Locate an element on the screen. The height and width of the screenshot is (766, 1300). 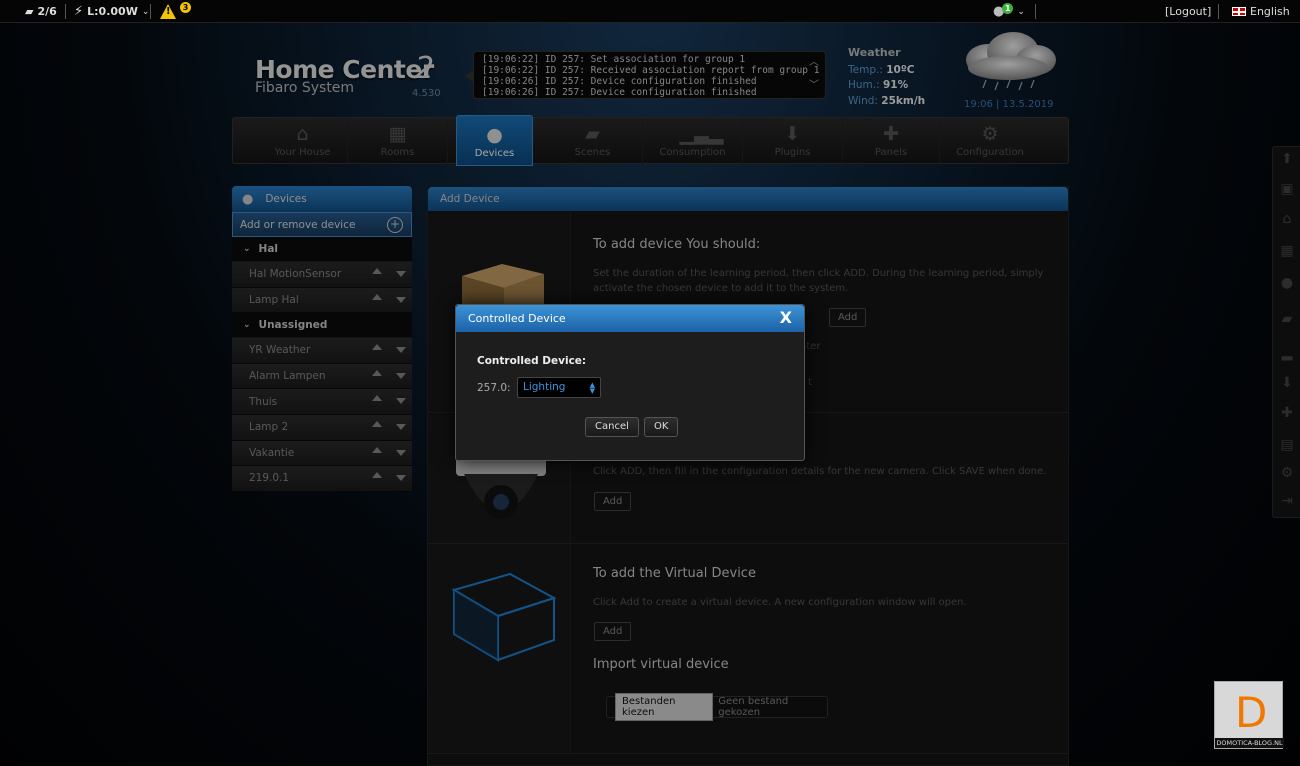
device-icon: ▰ is located at coordinates (29, 11).